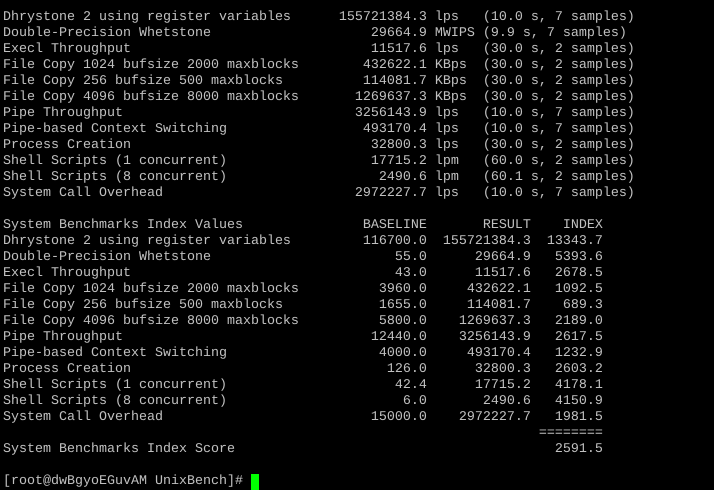 Image resolution: width=714 pixels, height=490 pixels. I want to click on baseline-value: 15000.0, so click(398, 417).